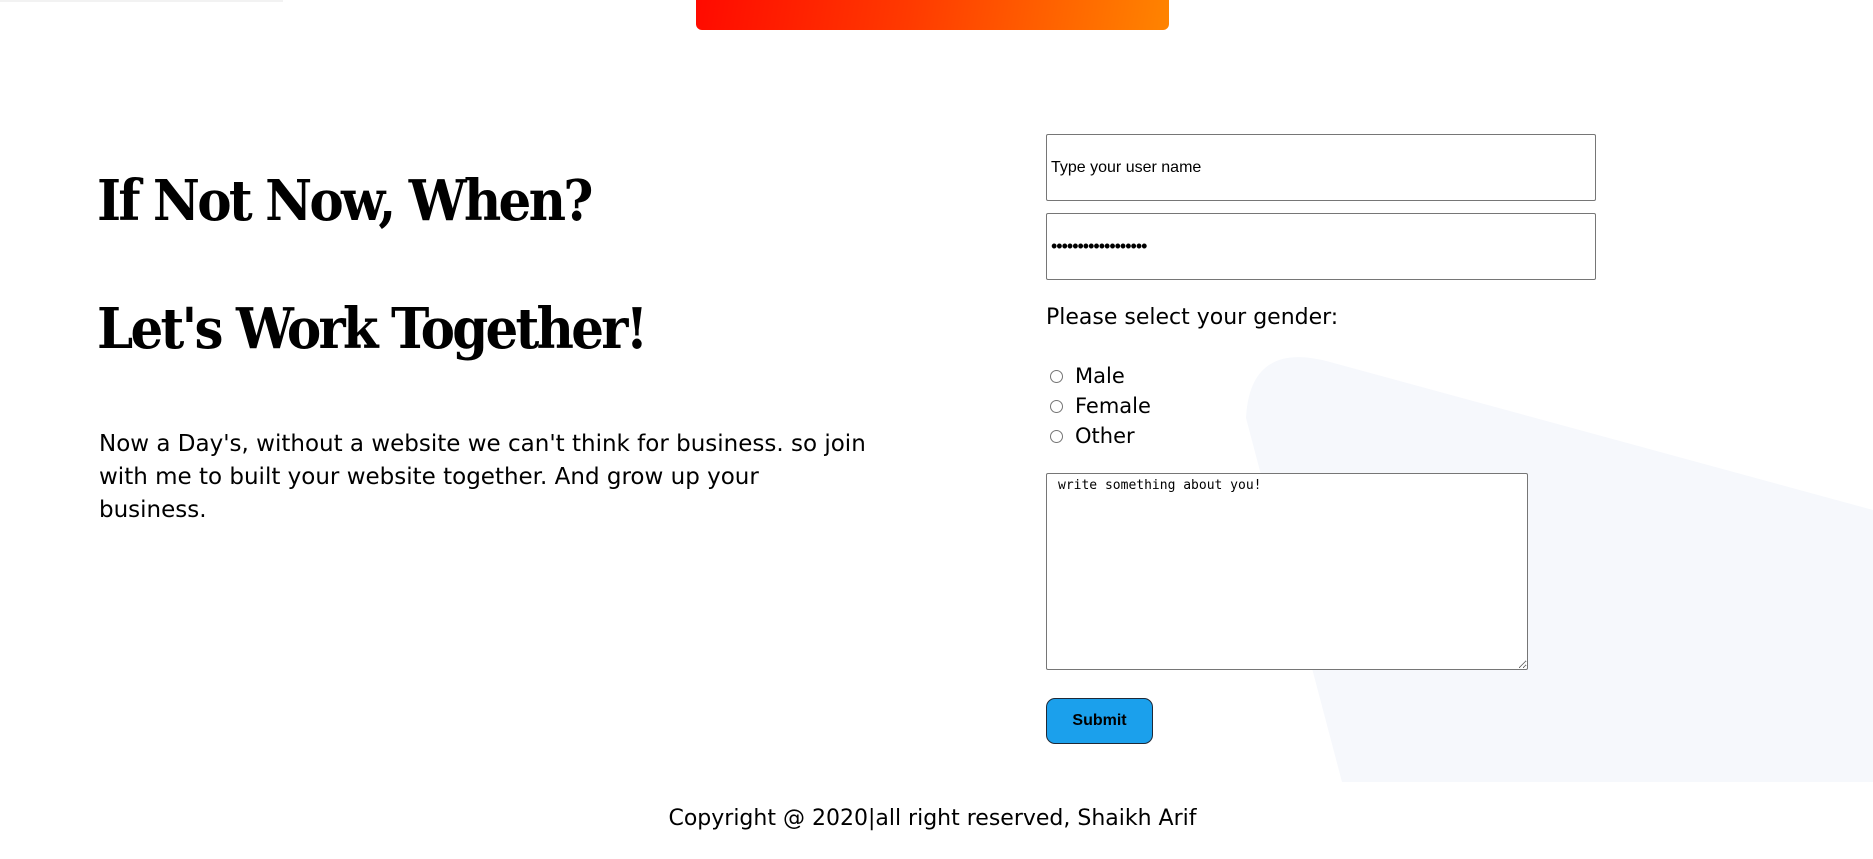 This screenshot has height=859, width=1873. What do you see at coordinates (1113, 406) in the screenshot?
I see `gender-option-label: Female` at bounding box center [1113, 406].